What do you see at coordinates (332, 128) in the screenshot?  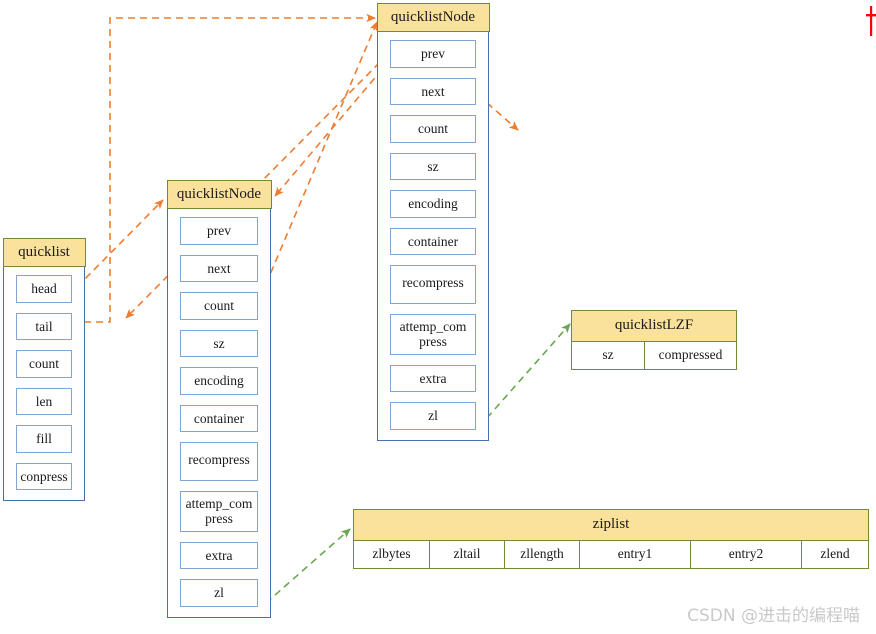 I see `arrow-node2-to-node1-title` at bounding box center [332, 128].